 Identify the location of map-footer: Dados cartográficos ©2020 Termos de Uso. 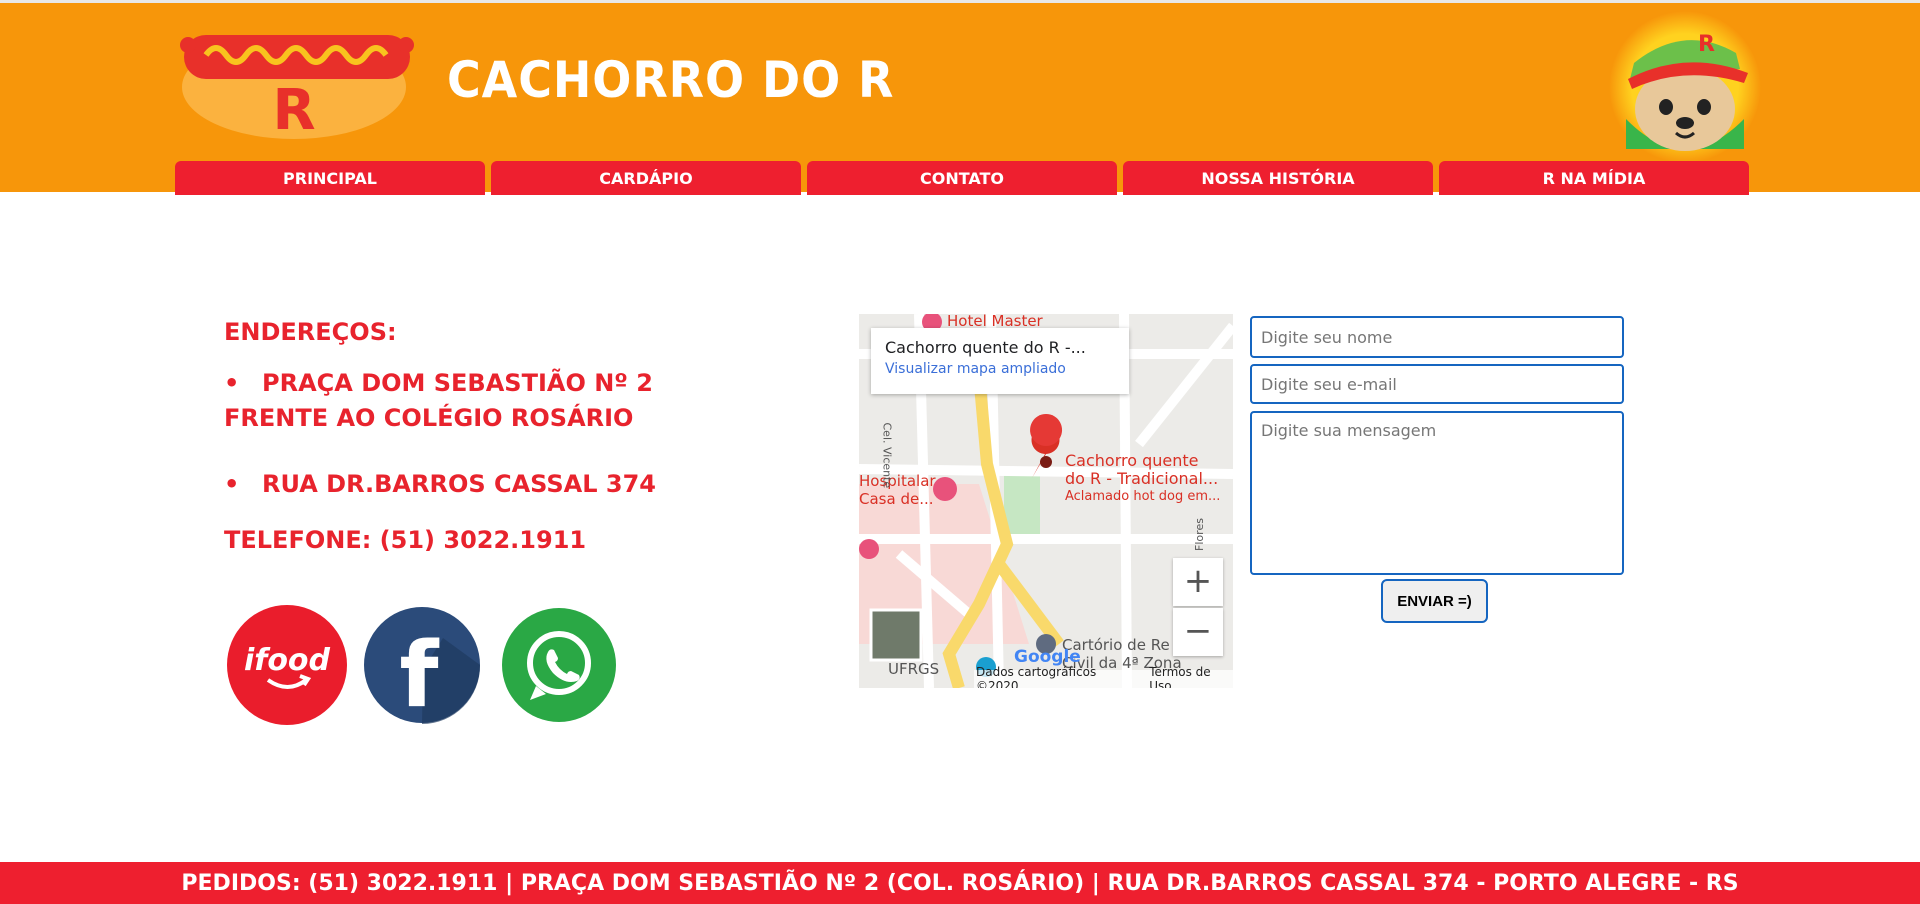
(1103, 676).